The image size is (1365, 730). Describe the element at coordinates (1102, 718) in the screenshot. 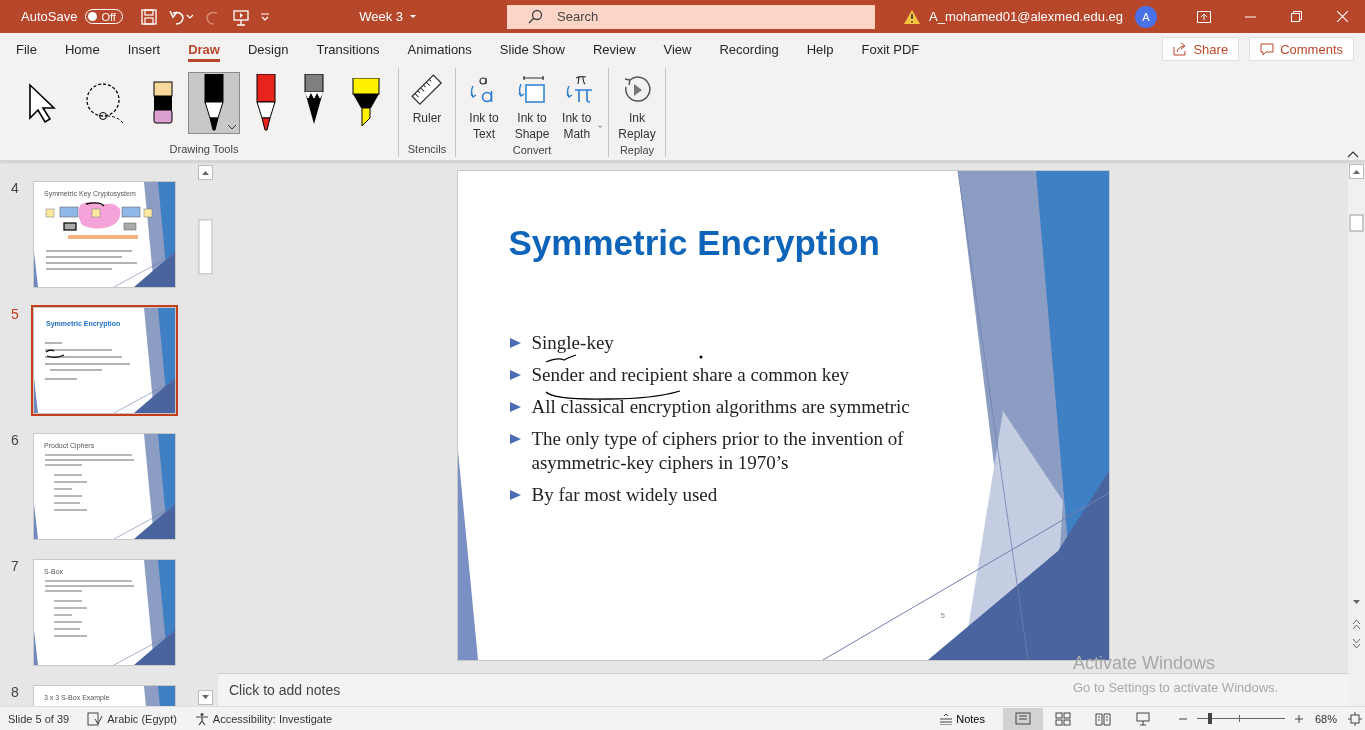

I see `reading-view-icon` at that location.